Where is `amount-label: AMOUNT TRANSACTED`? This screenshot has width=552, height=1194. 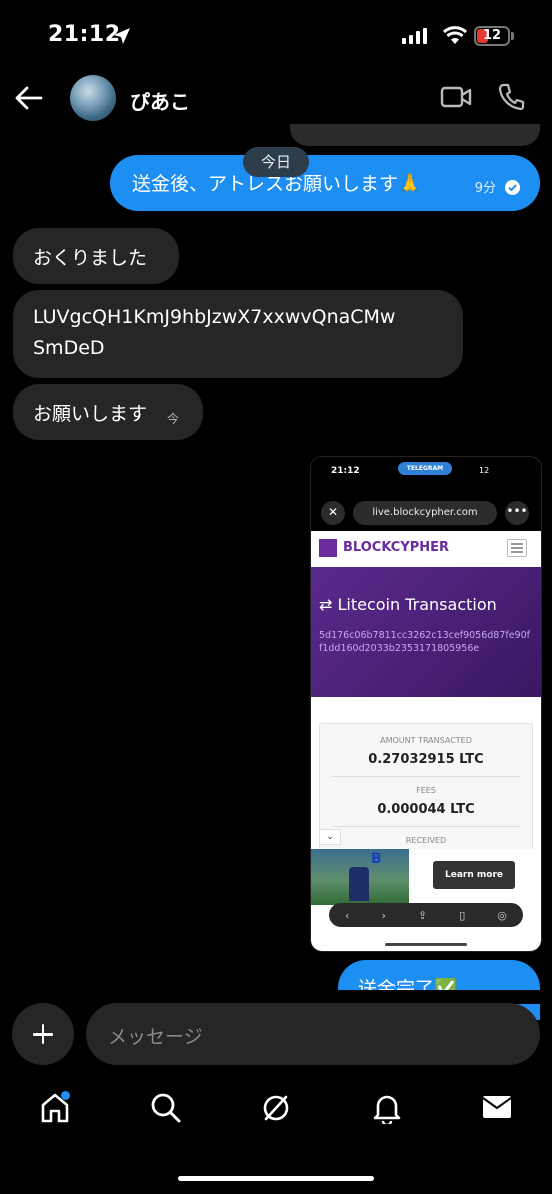
amount-label: AMOUNT TRANSACTED is located at coordinates (426, 740).